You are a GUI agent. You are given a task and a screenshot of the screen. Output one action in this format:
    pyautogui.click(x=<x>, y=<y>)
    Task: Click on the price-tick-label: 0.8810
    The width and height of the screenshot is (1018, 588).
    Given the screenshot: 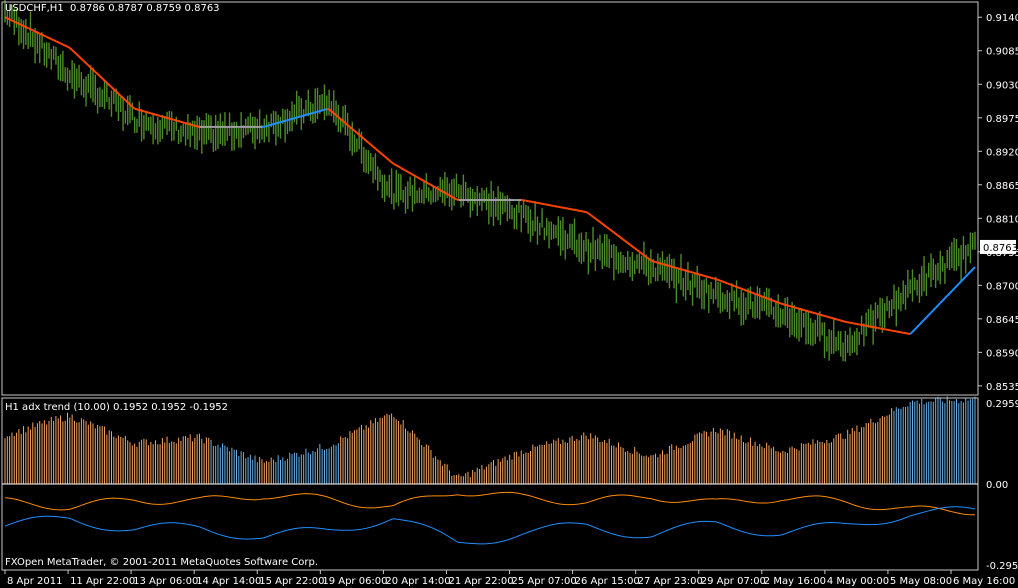 What is the action you would take?
    pyautogui.click(x=1002, y=219)
    